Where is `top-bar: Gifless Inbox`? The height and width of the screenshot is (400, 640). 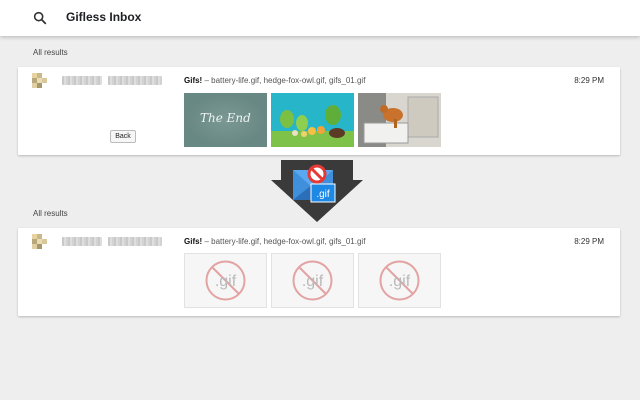
top-bar: Gifless Inbox is located at coordinates (320, 18).